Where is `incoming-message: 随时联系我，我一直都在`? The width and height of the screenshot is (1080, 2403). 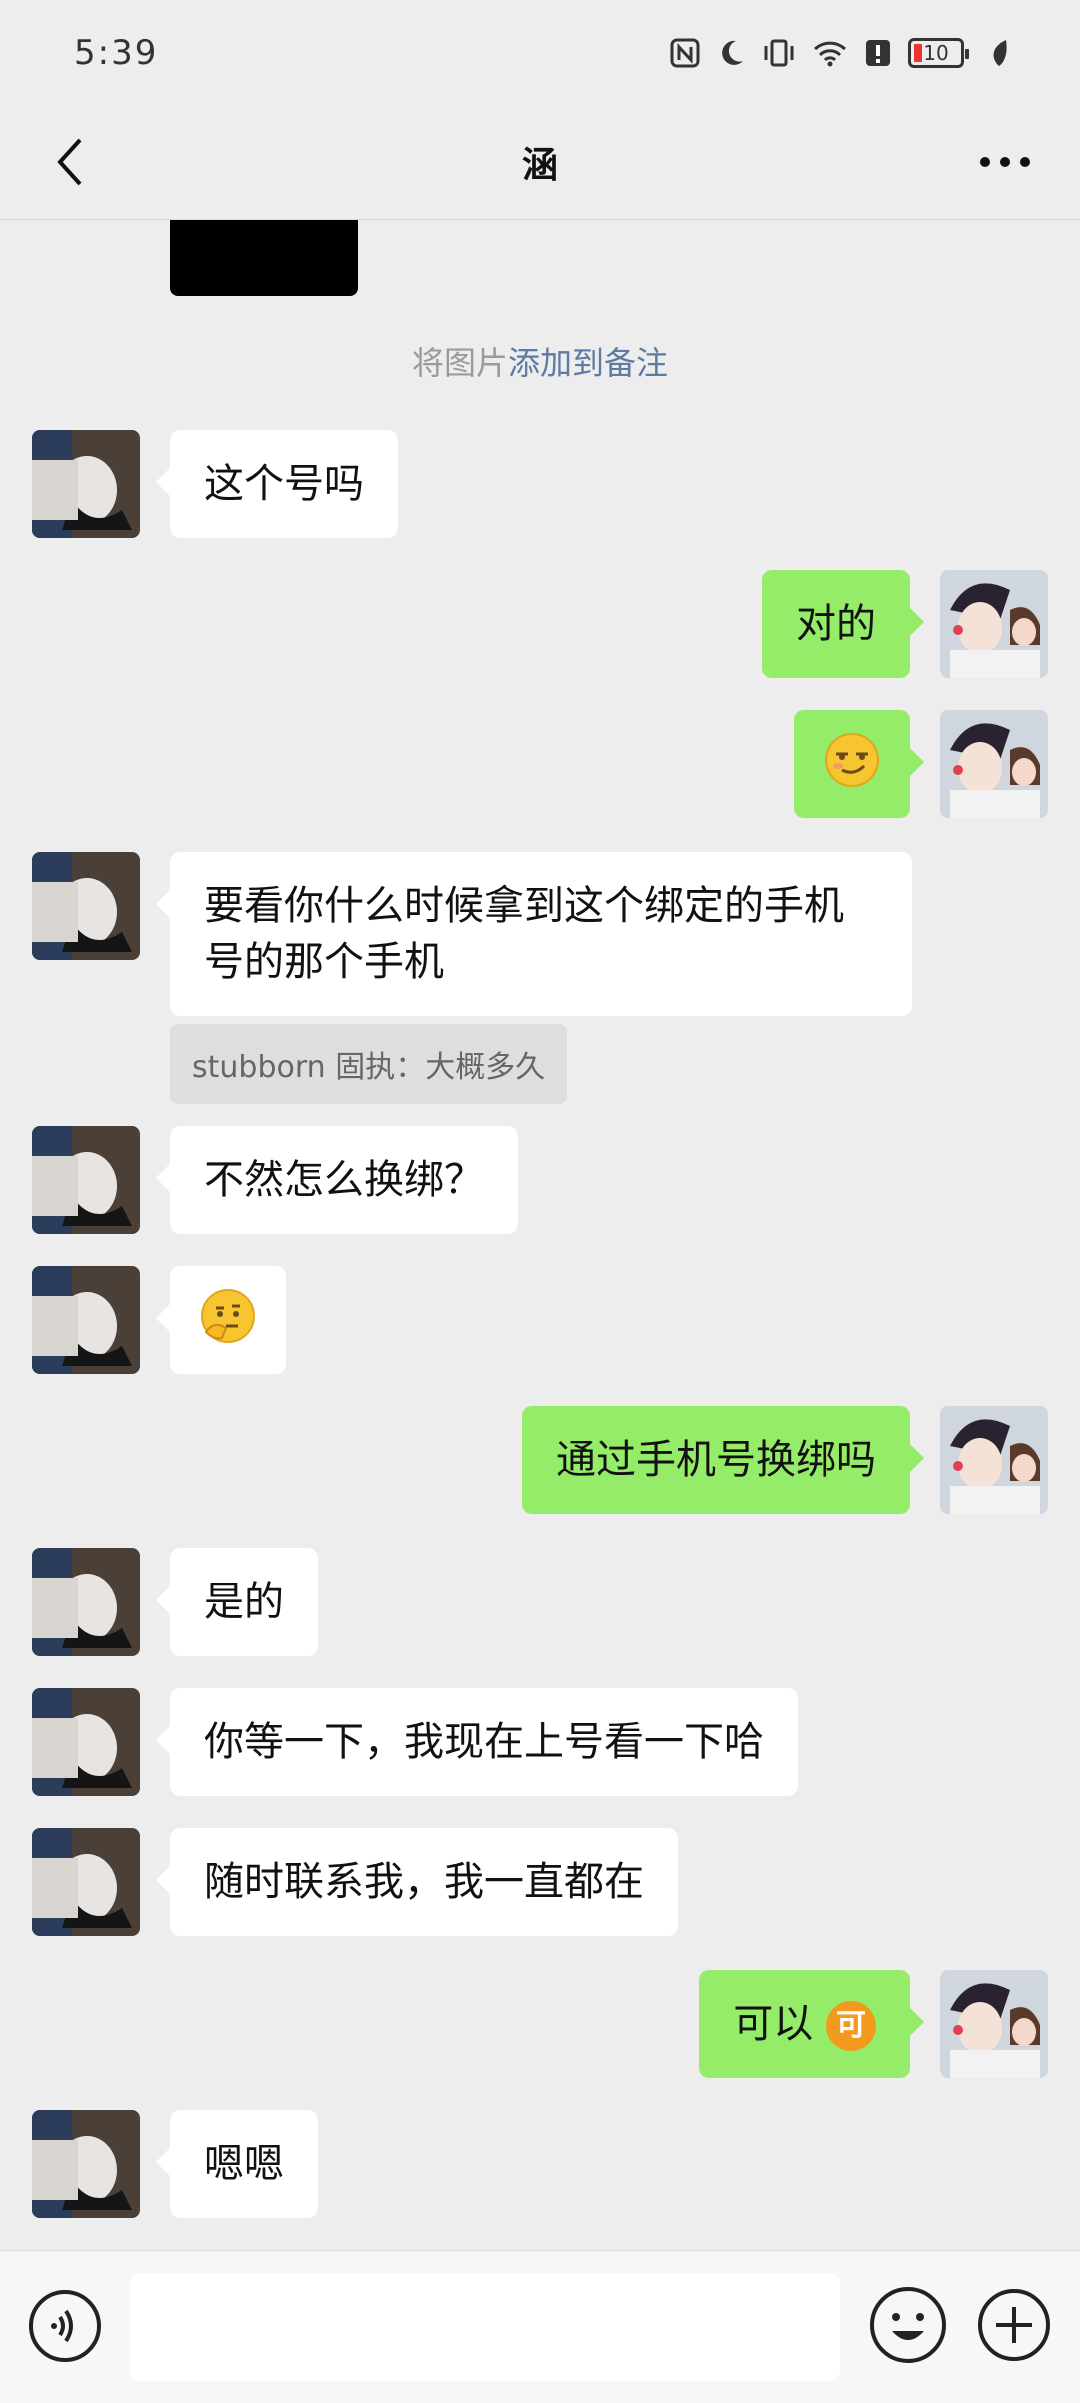
incoming-message: 随时联系我，我一直都在 is located at coordinates (417, 1882).